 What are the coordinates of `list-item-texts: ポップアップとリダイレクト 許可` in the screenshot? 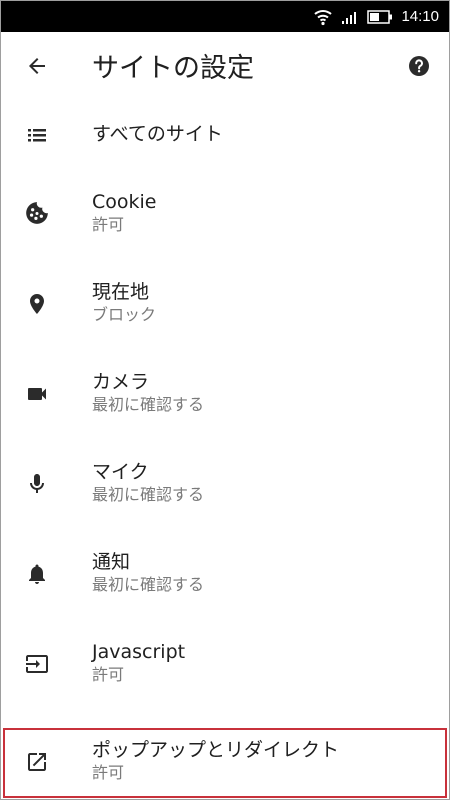 It's located at (215, 761).